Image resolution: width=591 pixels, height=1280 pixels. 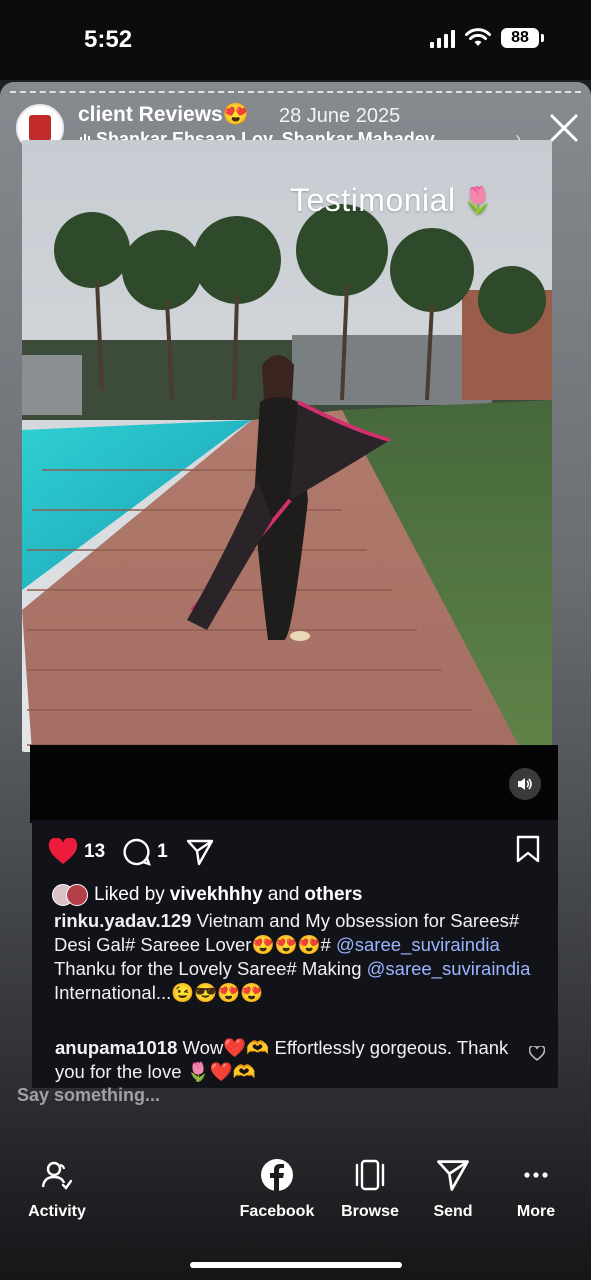 What do you see at coordinates (370, 1211) in the screenshot?
I see `browse-label: Browse` at bounding box center [370, 1211].